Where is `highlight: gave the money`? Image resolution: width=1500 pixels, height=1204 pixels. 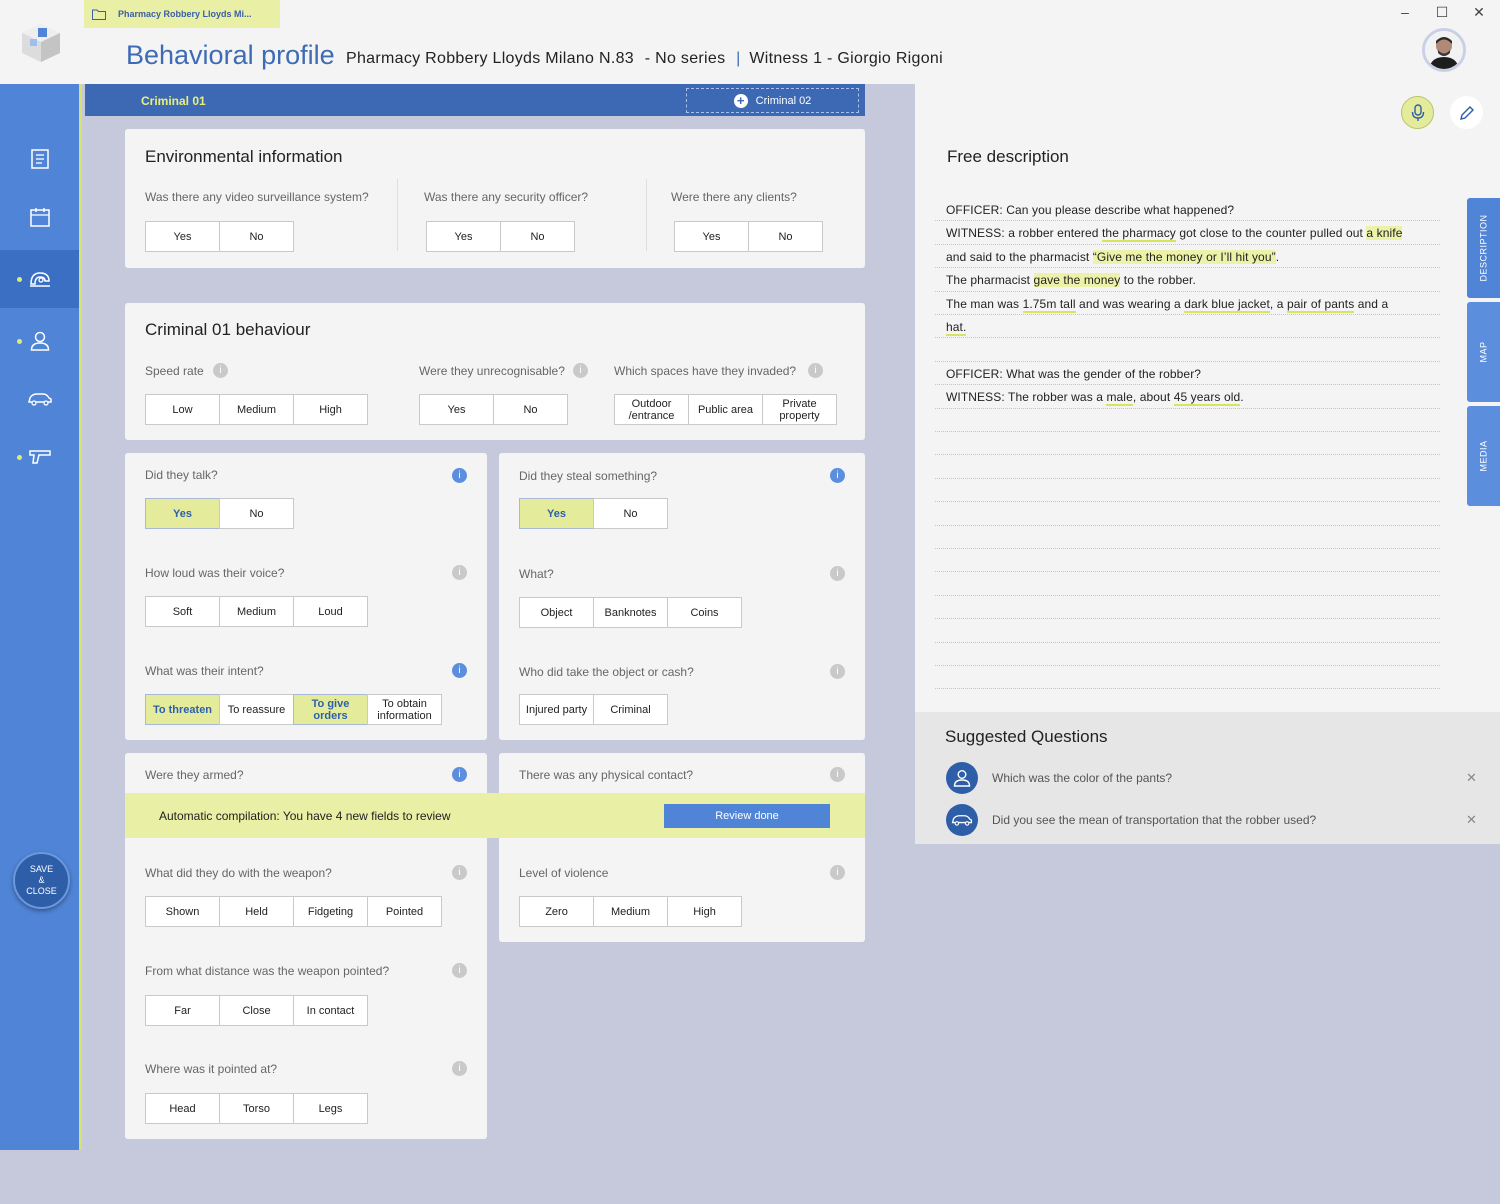 highlight: gave the money is located at coordinates (1077, 280).